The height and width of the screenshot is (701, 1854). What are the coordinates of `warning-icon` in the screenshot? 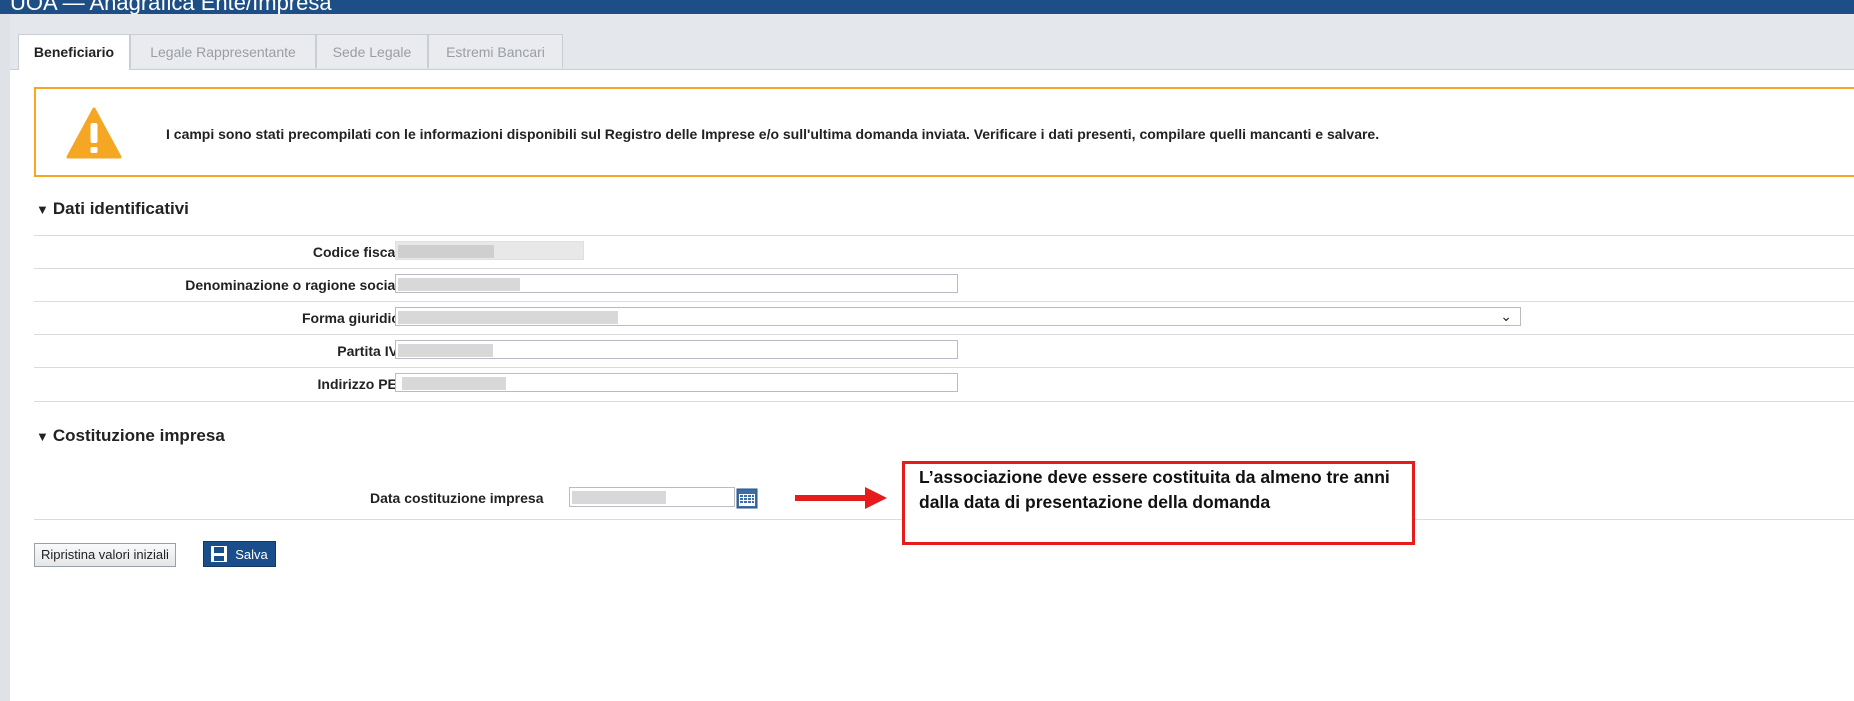 It's located at (94, 133).